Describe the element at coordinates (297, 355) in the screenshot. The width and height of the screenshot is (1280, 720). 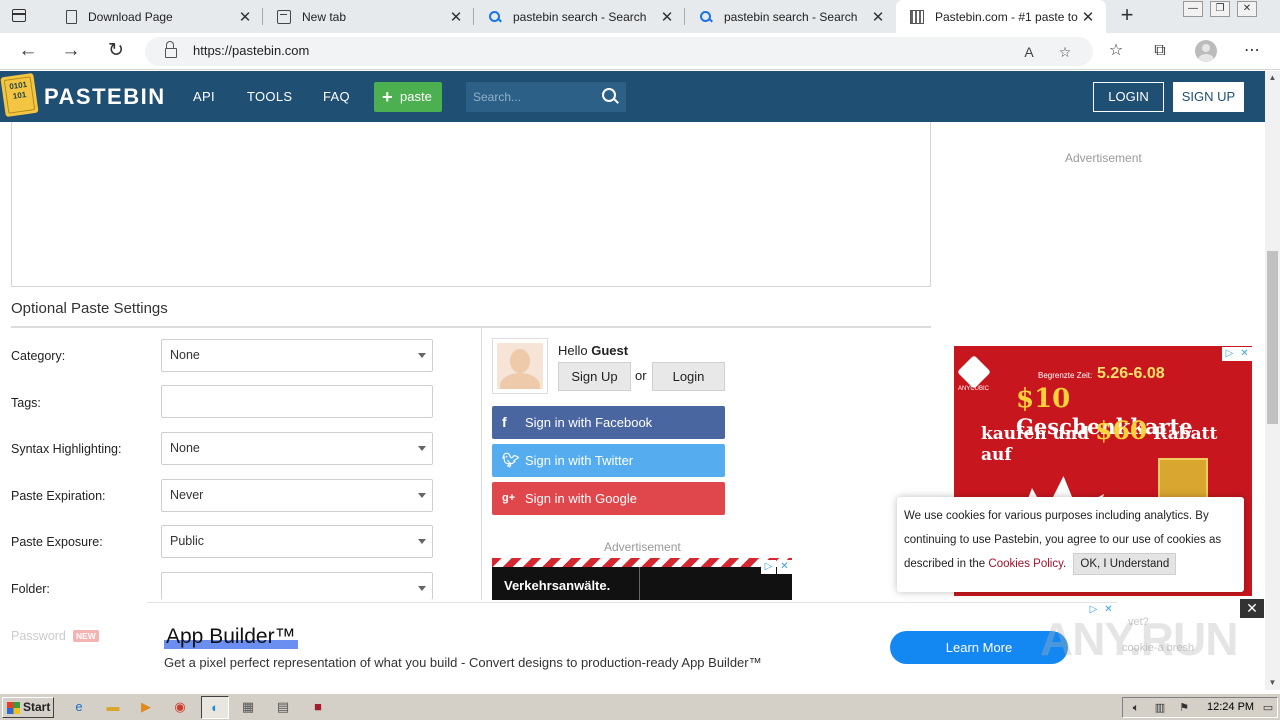
I see `category-select: None` at that location.